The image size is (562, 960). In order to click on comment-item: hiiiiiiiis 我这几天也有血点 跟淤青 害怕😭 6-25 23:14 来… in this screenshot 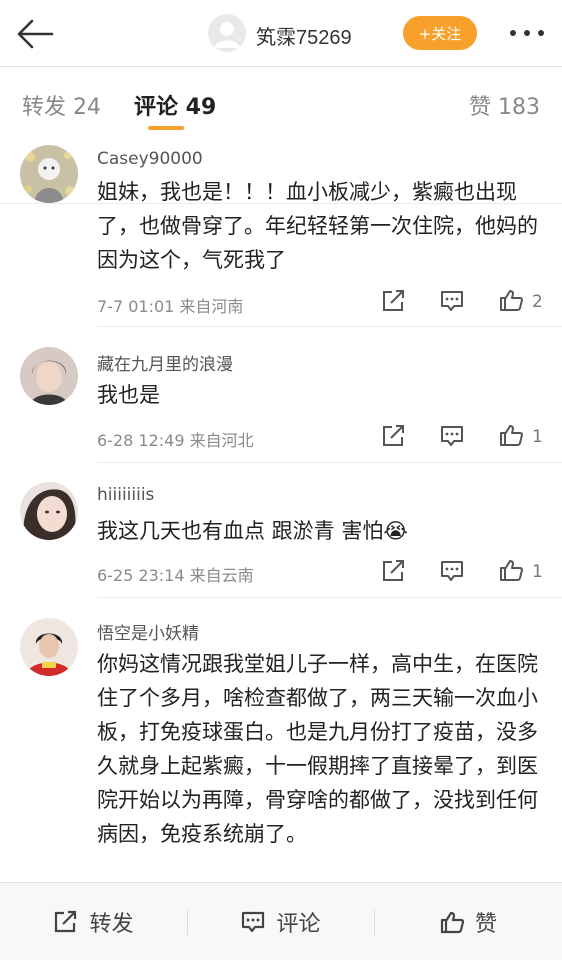, I will do `click(281, 530)`.